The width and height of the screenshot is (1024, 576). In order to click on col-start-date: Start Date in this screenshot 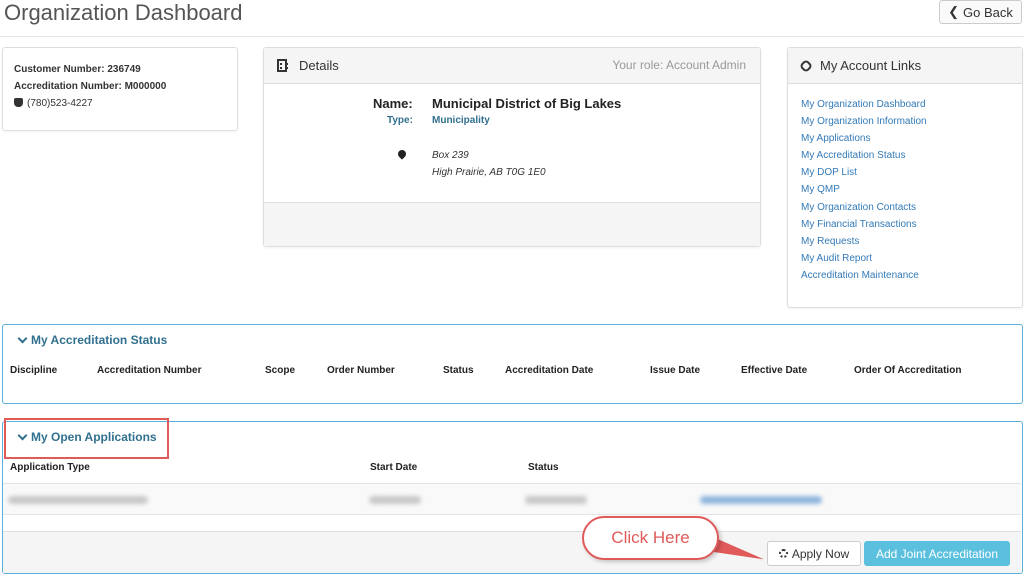, I will do `click(394, 467)`.